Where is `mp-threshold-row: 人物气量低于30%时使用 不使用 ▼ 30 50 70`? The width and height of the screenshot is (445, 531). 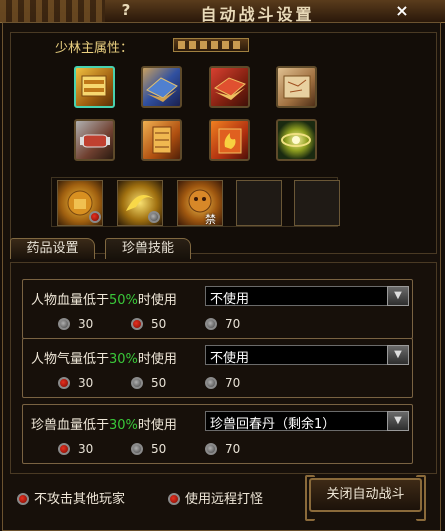 mp-threshold-row: 人物气量低于30%时使用 不使用 ▼ 30 50 70 is located at coordinates (217, 368).